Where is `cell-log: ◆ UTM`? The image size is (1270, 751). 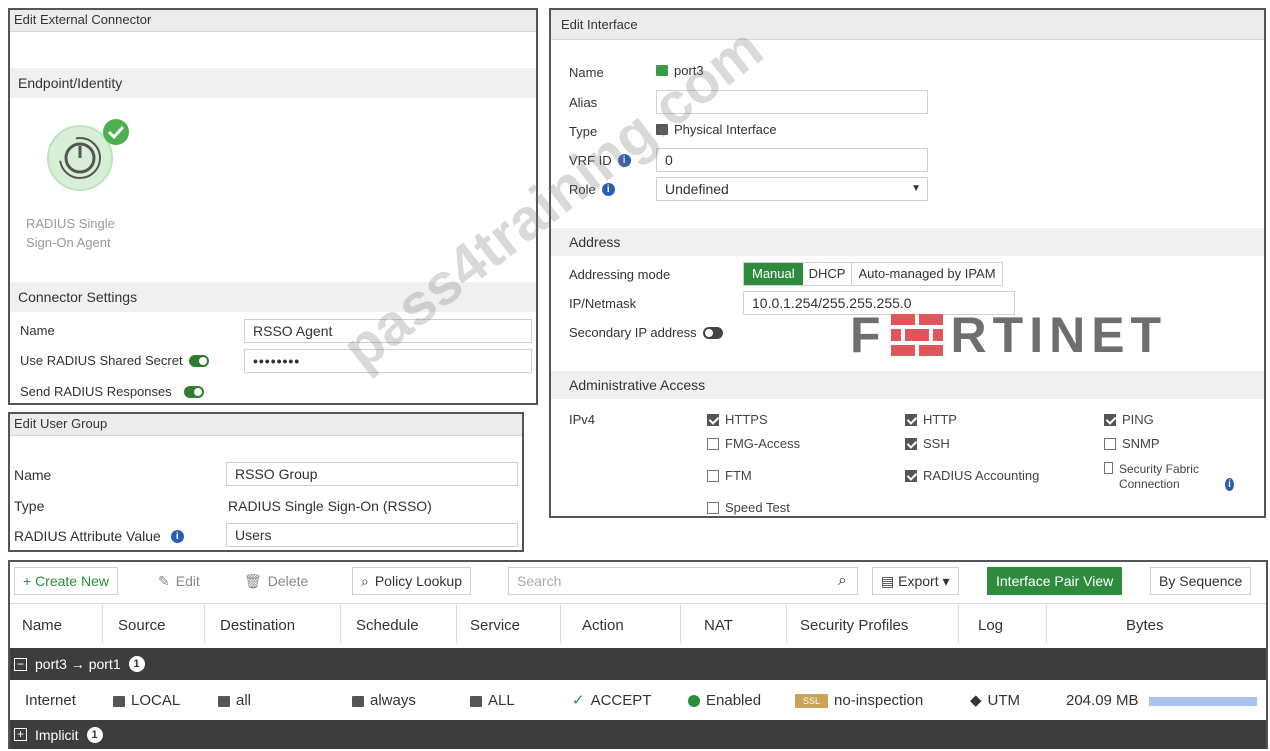 cell-log: ◆ UTM is located at coordinates (995, 701).